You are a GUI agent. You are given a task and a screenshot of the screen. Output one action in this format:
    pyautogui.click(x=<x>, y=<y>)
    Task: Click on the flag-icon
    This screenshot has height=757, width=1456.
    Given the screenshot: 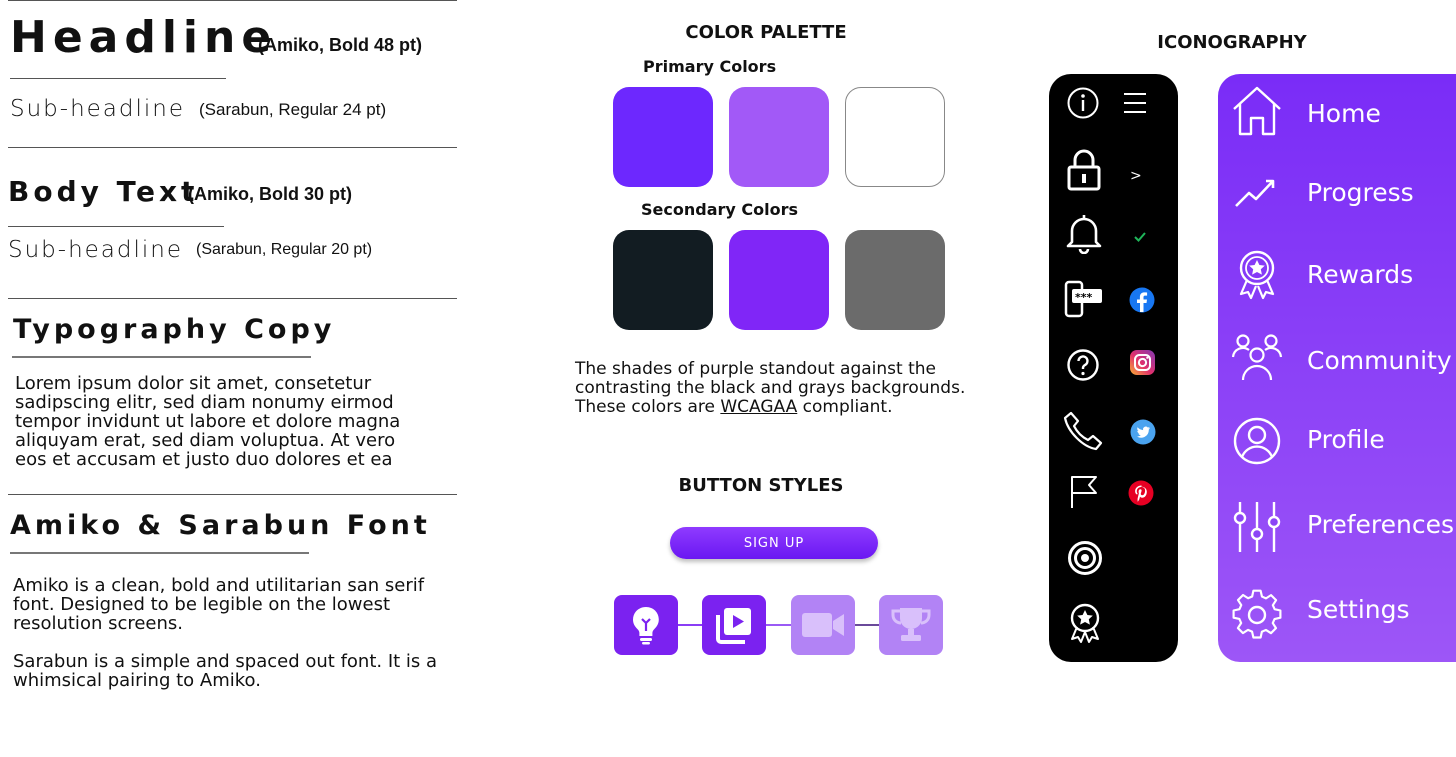 What is the action you would take?
    pyautogui.click(x=1084, y=492)
    